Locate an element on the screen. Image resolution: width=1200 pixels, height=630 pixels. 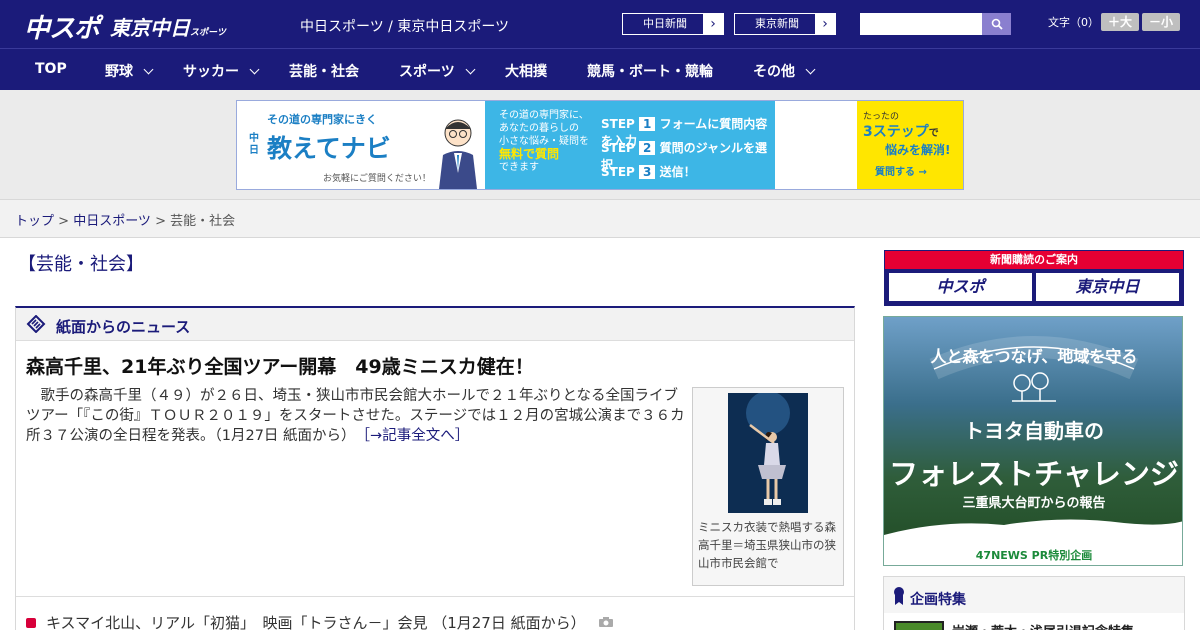
tokyo-shimbun-label: 東京新聞 is located at coordinates (777, 23).